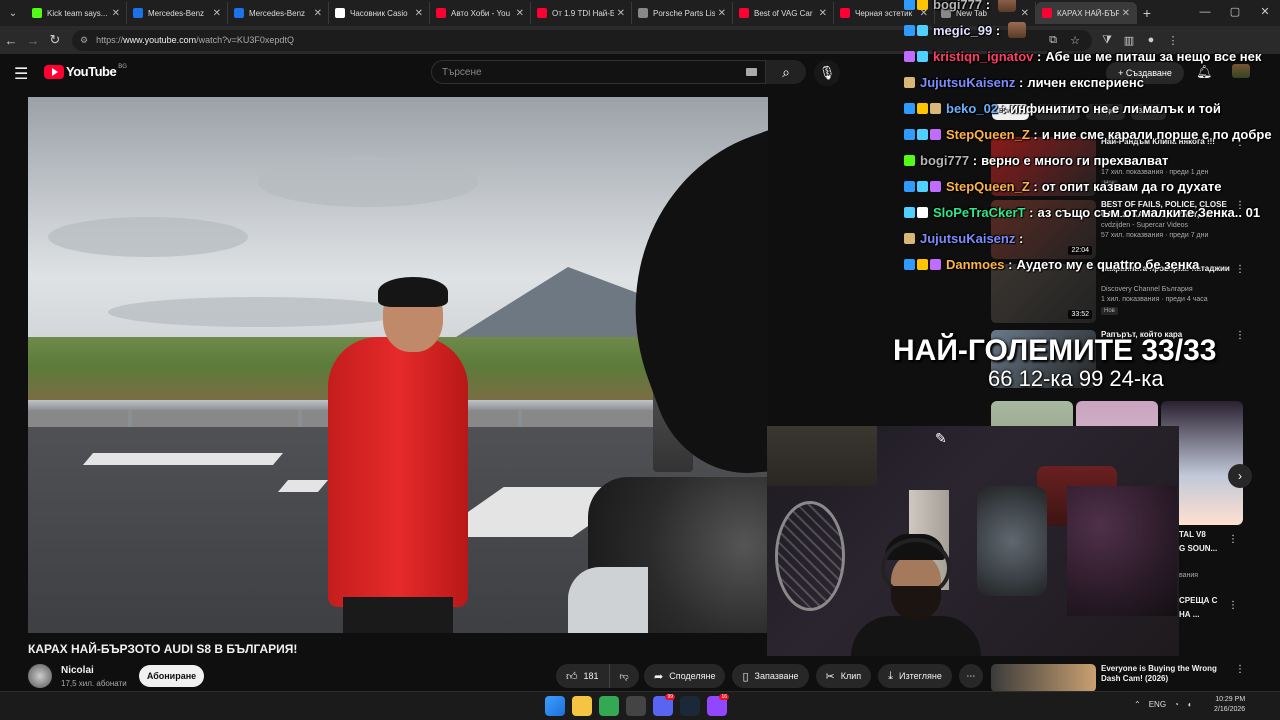 This screenshot has height=720, width=1280. Describe the element at coordinates (379, 13) in the screenshot. I see `browser-tab: Часовник Casio ✕` at that location.